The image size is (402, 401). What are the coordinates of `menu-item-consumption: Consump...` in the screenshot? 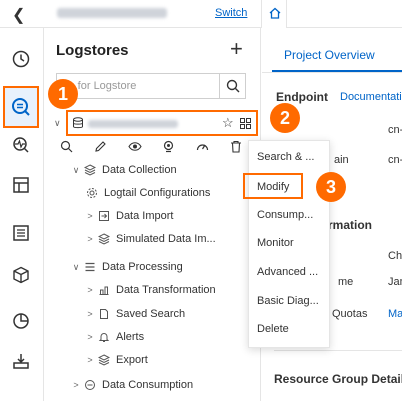 It's located at (285, 215).